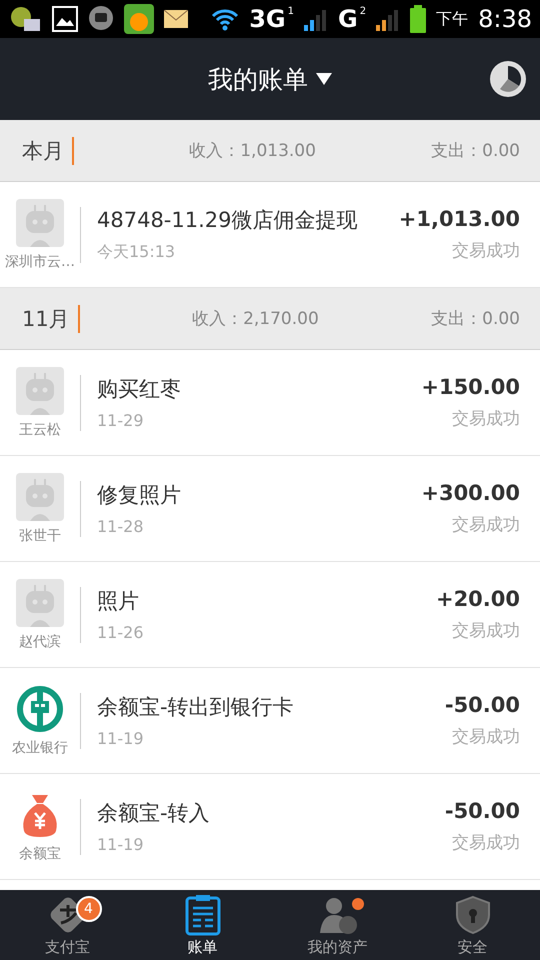  What do you see at coordinates (176, 19) in the screenshot?
I see `mail-icon` at bounding box center [176, 19].